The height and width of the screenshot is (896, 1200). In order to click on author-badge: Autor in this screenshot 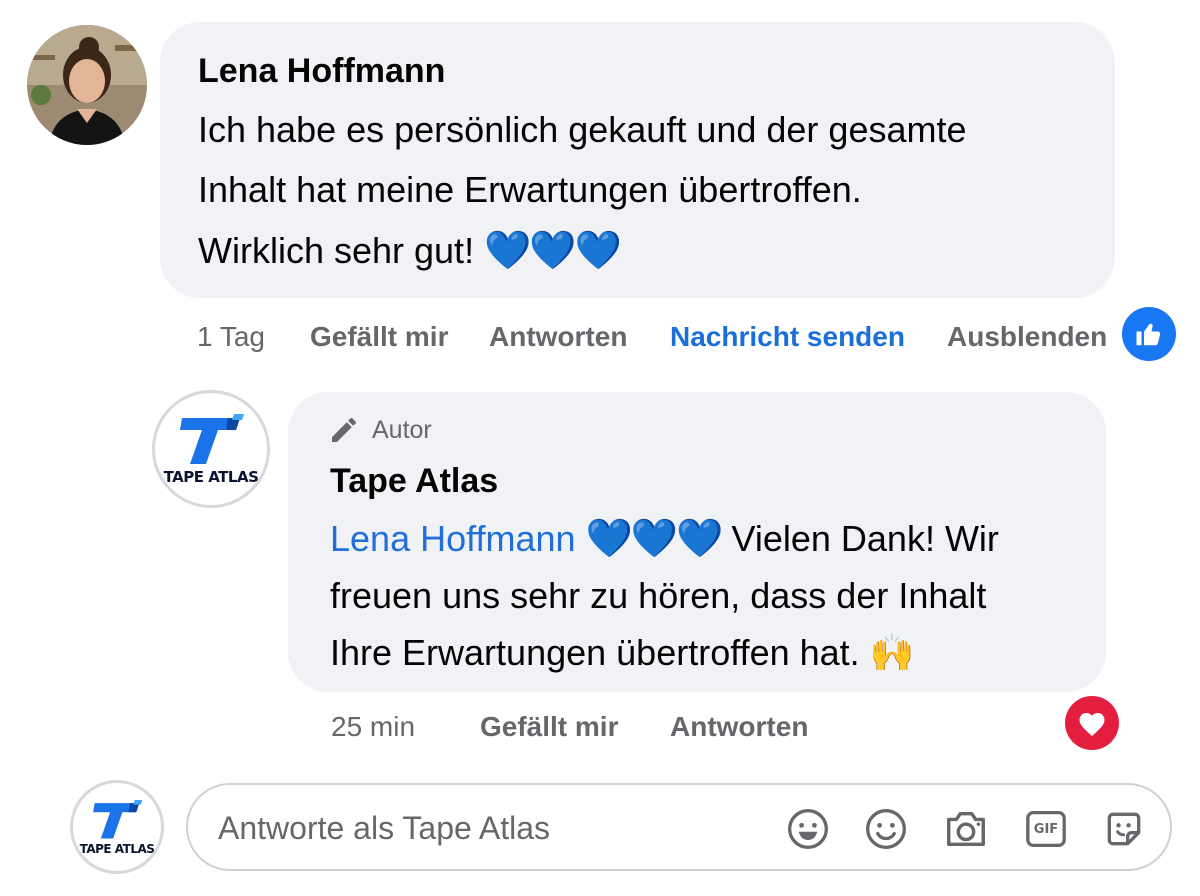, I will do `click(380, 430)`.